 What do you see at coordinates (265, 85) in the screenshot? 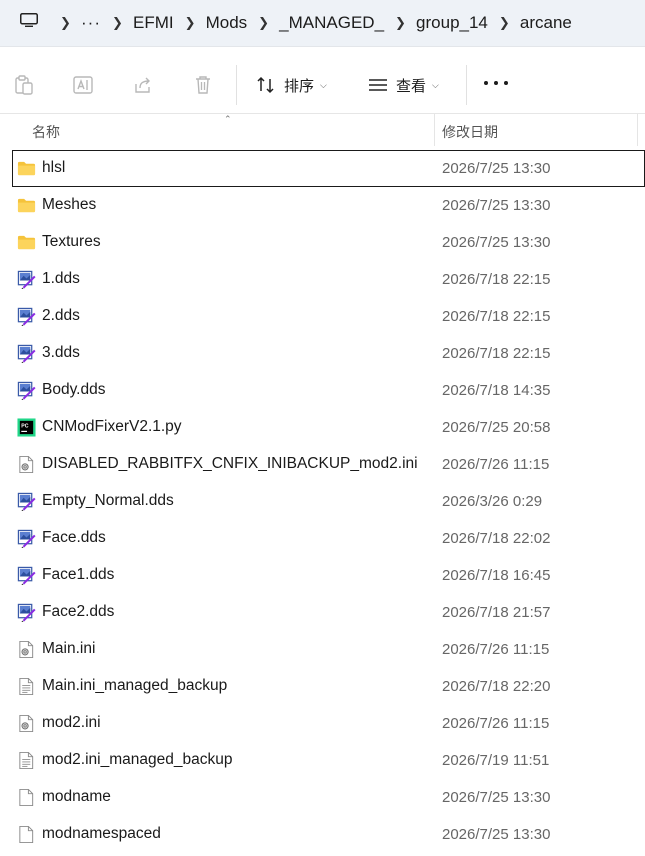
I see `sort-icon` at bounding box center [265, 85].